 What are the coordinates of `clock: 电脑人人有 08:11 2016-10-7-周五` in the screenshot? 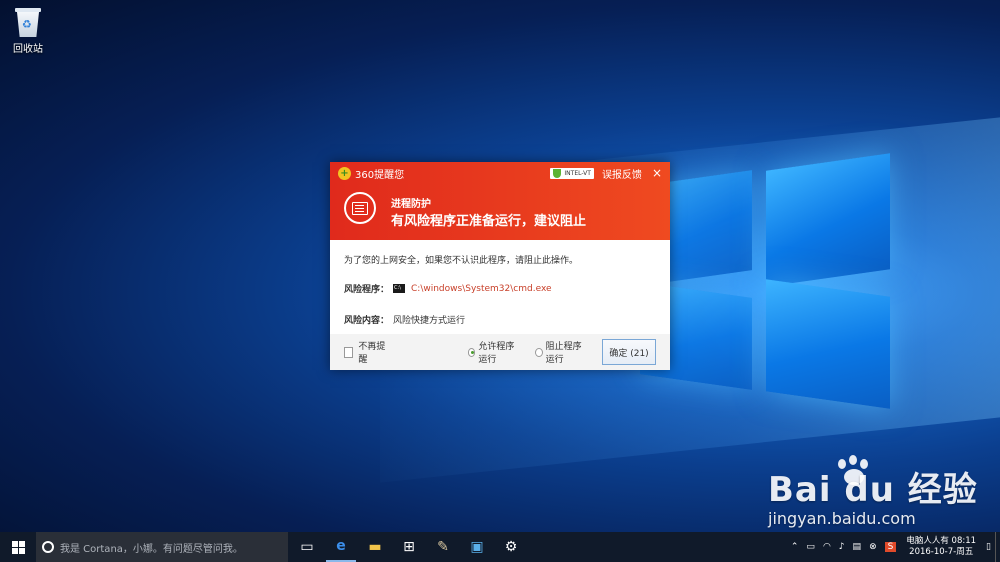 It's located at (941, 547).